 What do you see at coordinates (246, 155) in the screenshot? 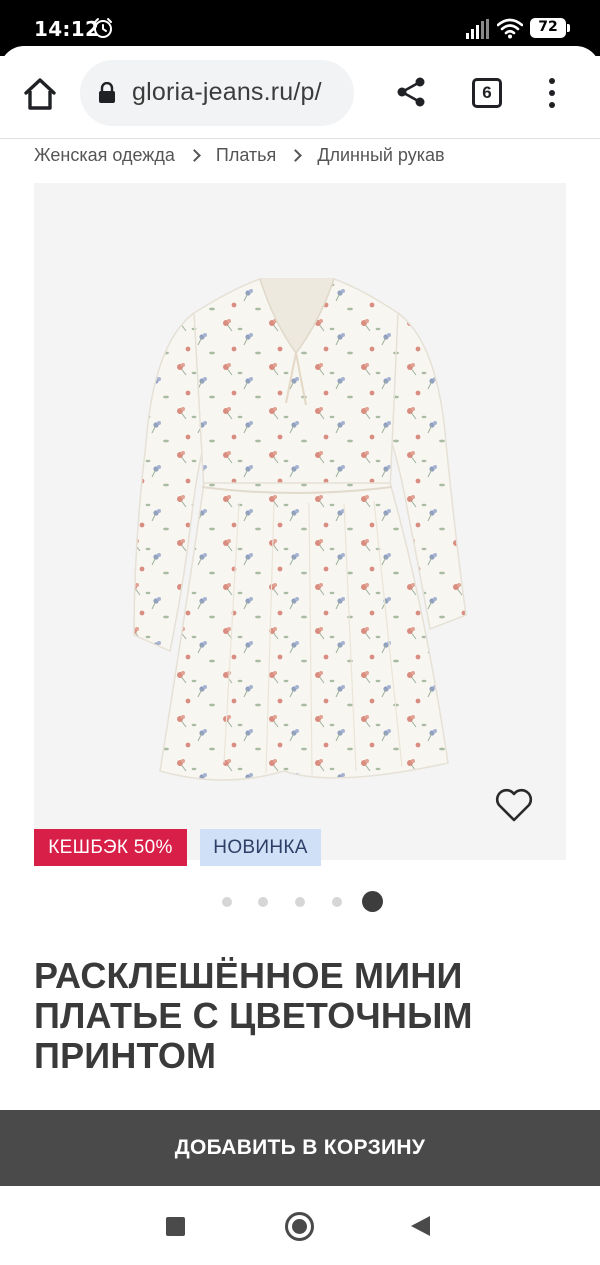
I see `breadcrumb-item-dresses: Платья` at bounding box center [246, 155].